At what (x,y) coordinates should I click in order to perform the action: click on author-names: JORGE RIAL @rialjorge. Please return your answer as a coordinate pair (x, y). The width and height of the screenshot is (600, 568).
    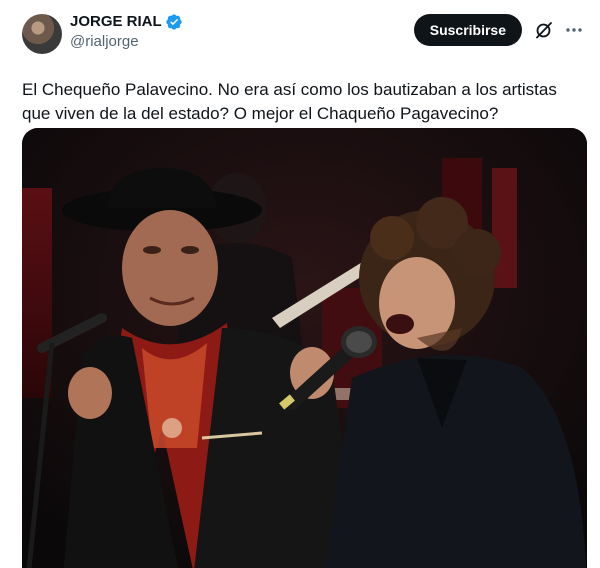
    Looking at the image, I should click on (126, 32).